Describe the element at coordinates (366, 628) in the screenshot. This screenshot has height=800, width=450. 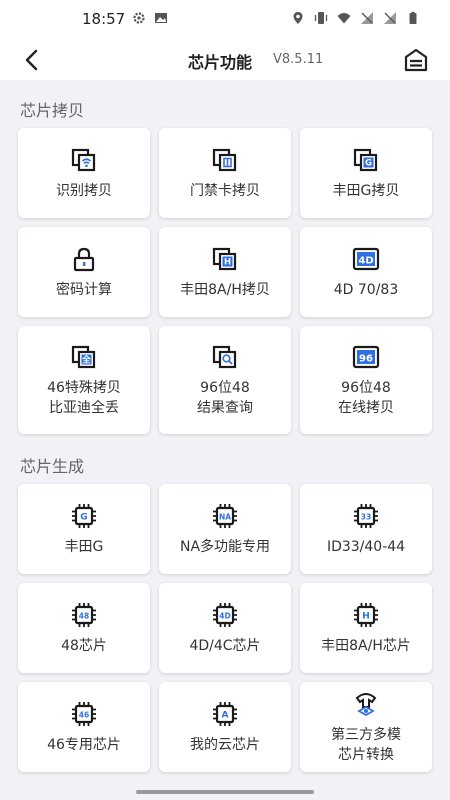
I see `card-chip-h: H 丰田8A/H芯片` at that location.